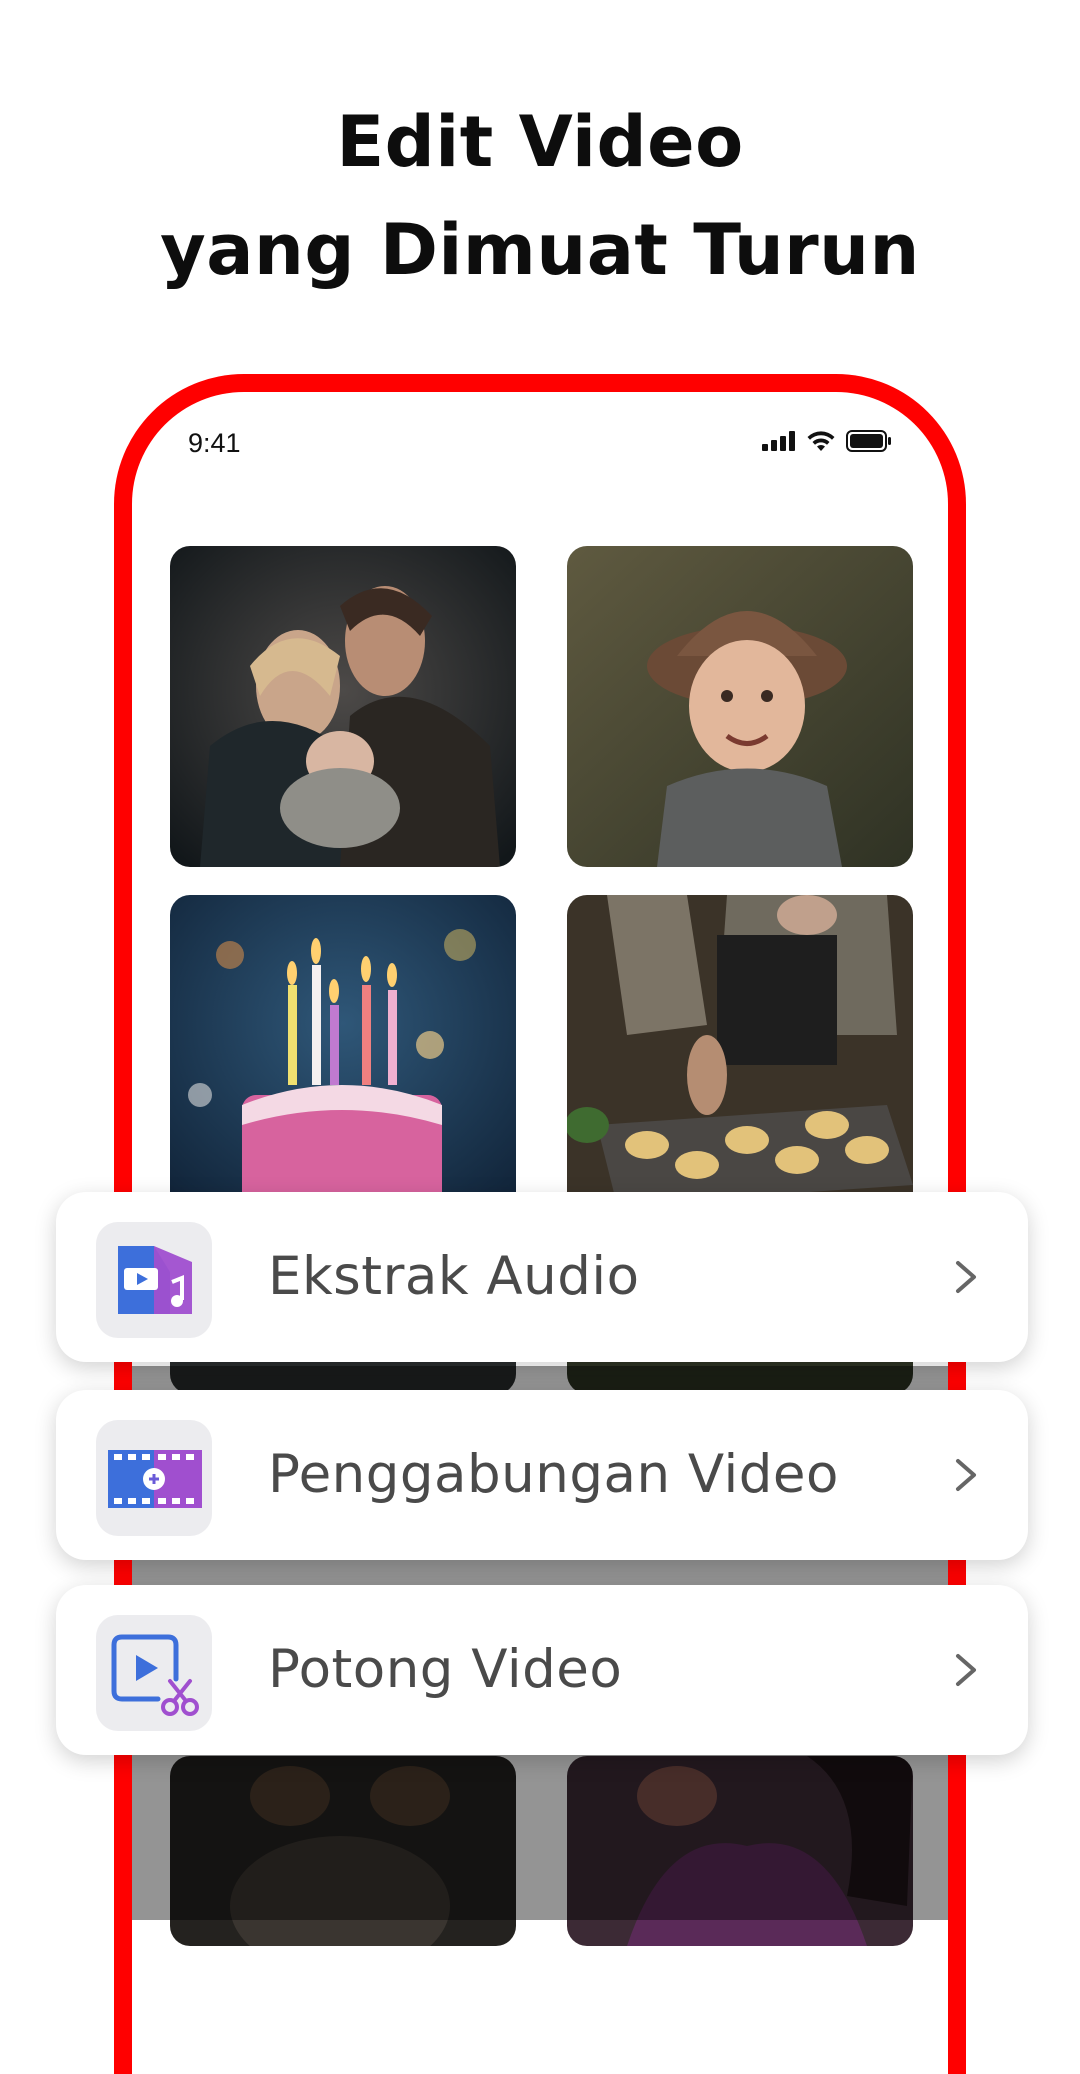 Image resolution: width=1080 pixels, height=2074 pixels. I want to click on feature-card-merge-video: Penggabungan Video, so click(542, 1475).